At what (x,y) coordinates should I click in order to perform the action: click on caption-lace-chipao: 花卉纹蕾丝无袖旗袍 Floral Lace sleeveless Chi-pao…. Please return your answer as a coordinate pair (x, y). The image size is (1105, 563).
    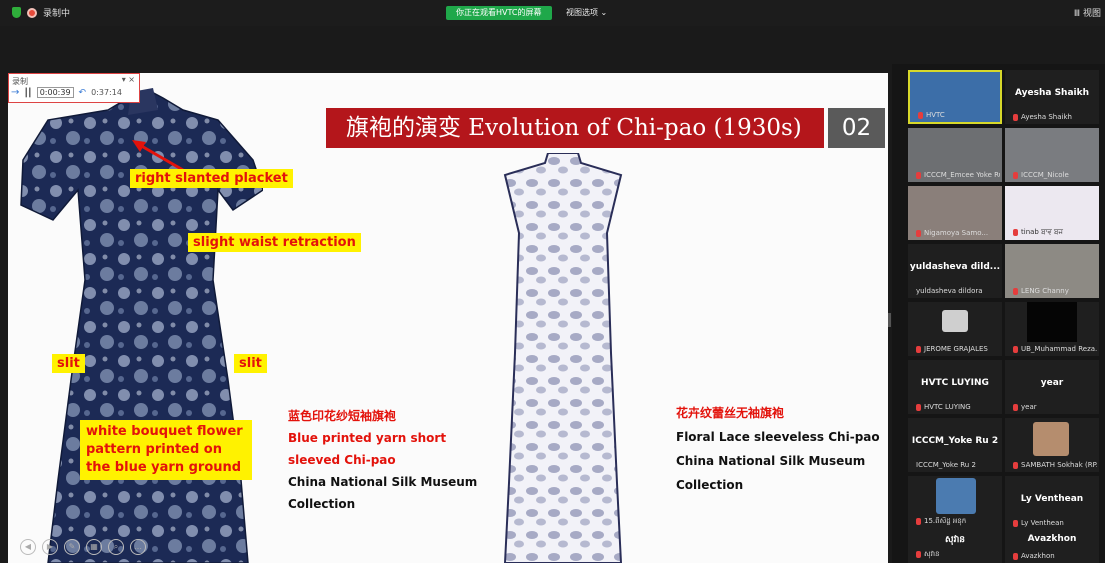
    Looking at the image, I should click on (778, 449).